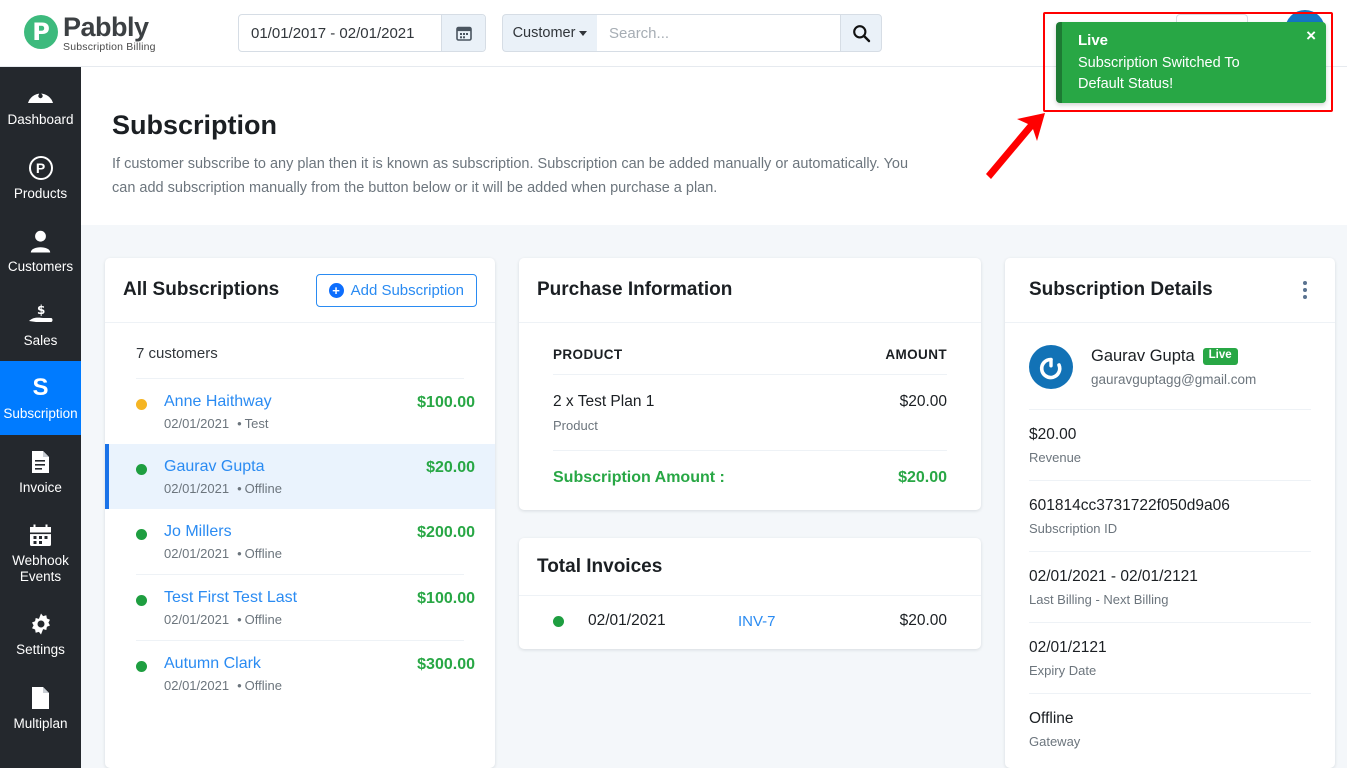  Describe the element at coordinates (290, 402) in the screenshot. I see `customer-name: Anne Haithway` at that location.